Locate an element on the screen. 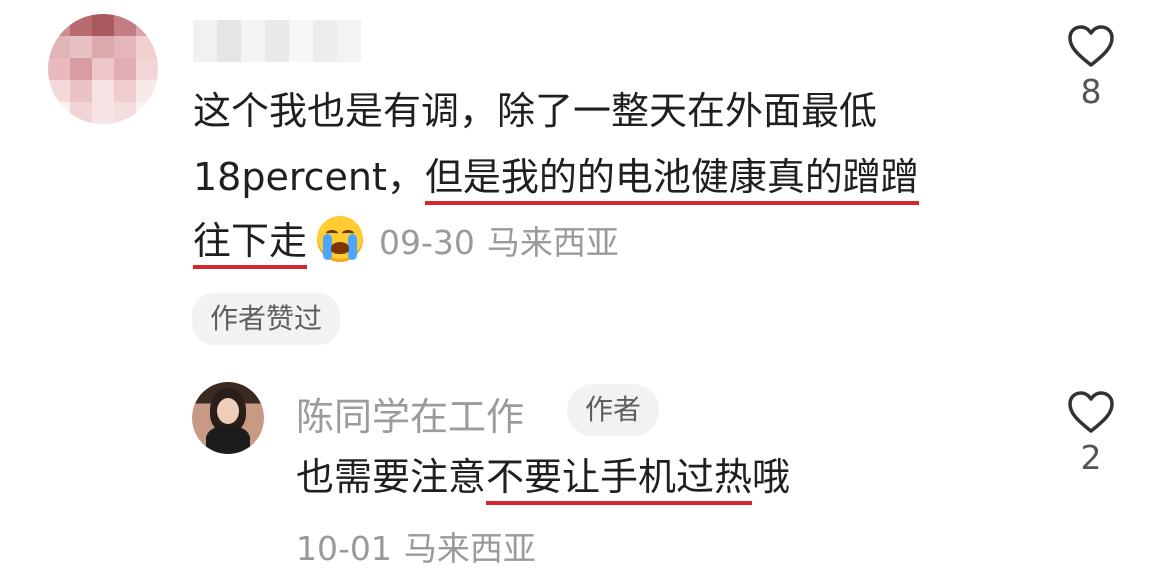 This screenshot has height=578, width=1170. comment-text-plain: 18percent， is located at coordinates (309, 177).